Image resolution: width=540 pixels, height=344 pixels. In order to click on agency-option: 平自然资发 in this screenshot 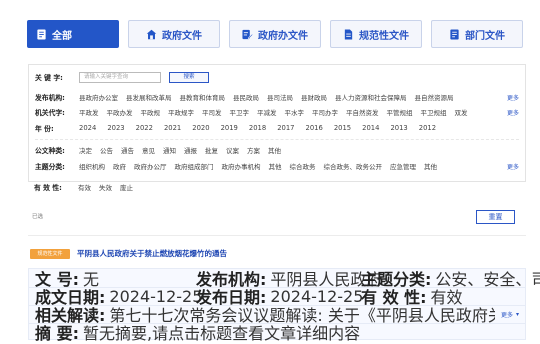, I will do `click(362, 112)`.